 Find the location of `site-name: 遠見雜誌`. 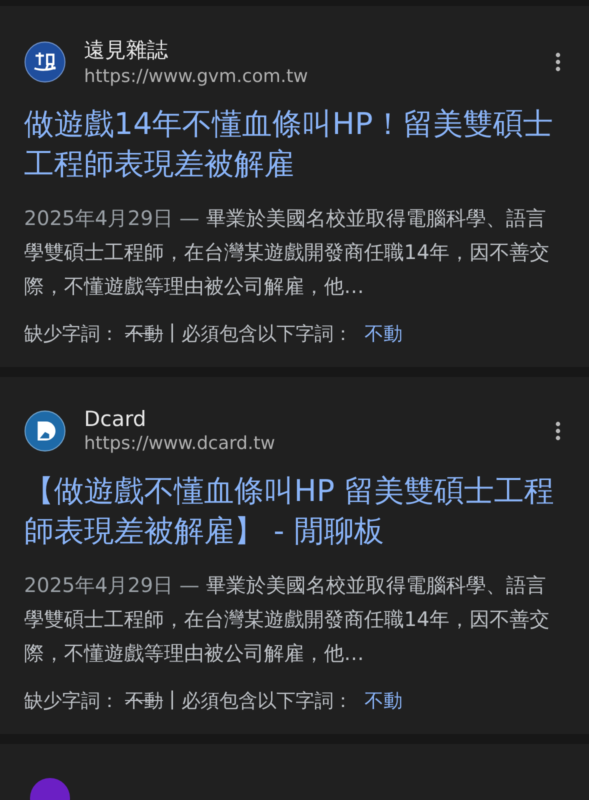

site-name: 遠見雜誌 is located at coordinates (126, 50).